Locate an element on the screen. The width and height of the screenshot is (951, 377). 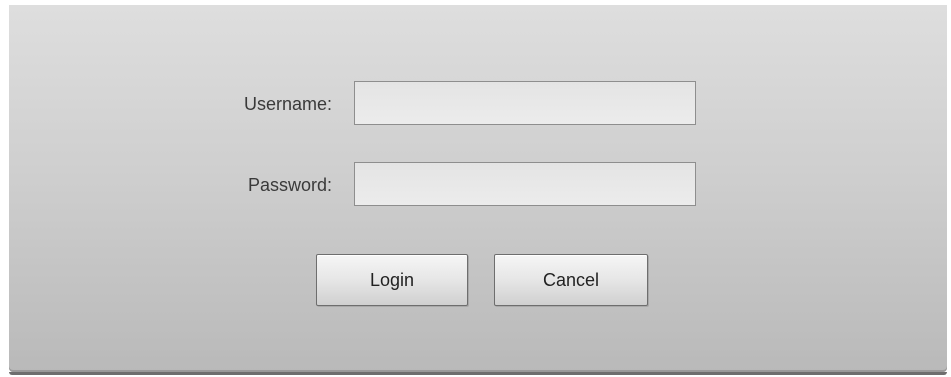
username-field is located at coordinates (525, 103).